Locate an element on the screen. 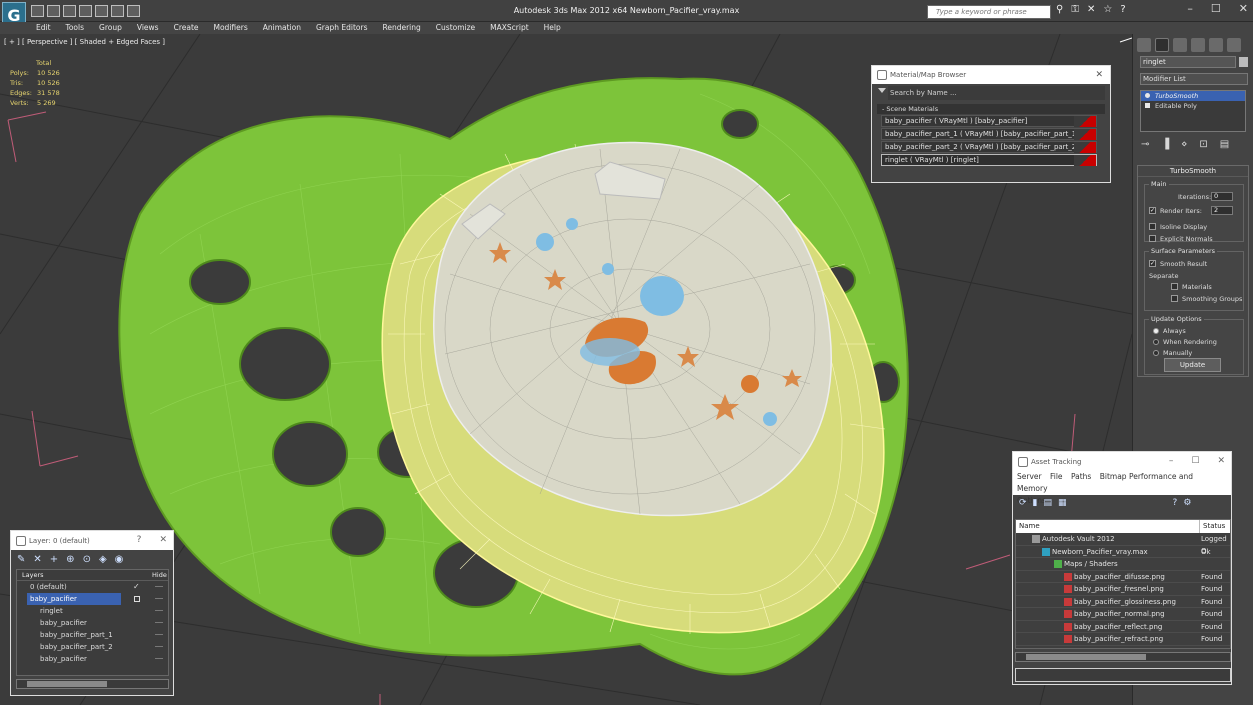 The height and width of the screenshot is (705, 1253). open-file-icon is located at coordinates (53, 11).